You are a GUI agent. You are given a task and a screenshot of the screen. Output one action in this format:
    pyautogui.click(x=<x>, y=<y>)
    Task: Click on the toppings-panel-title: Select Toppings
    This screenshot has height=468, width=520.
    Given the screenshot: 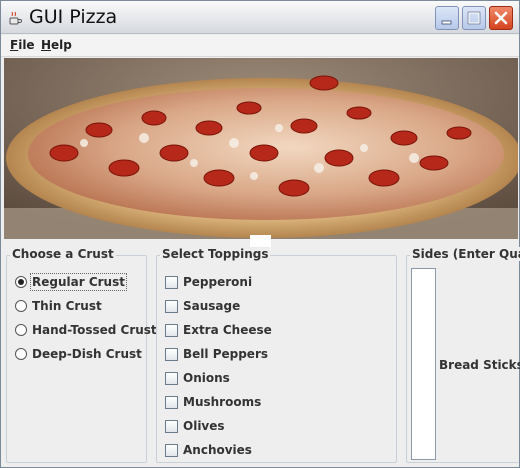 What is the action you would take?
    pyautogui.click(x=215, y=254)
    